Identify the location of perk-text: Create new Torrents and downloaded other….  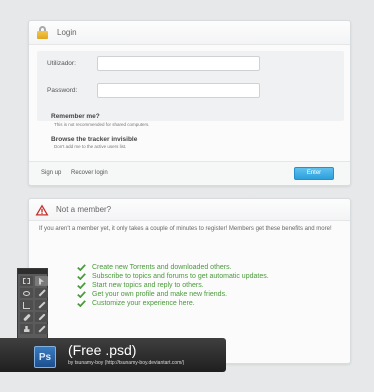
(162, 267).